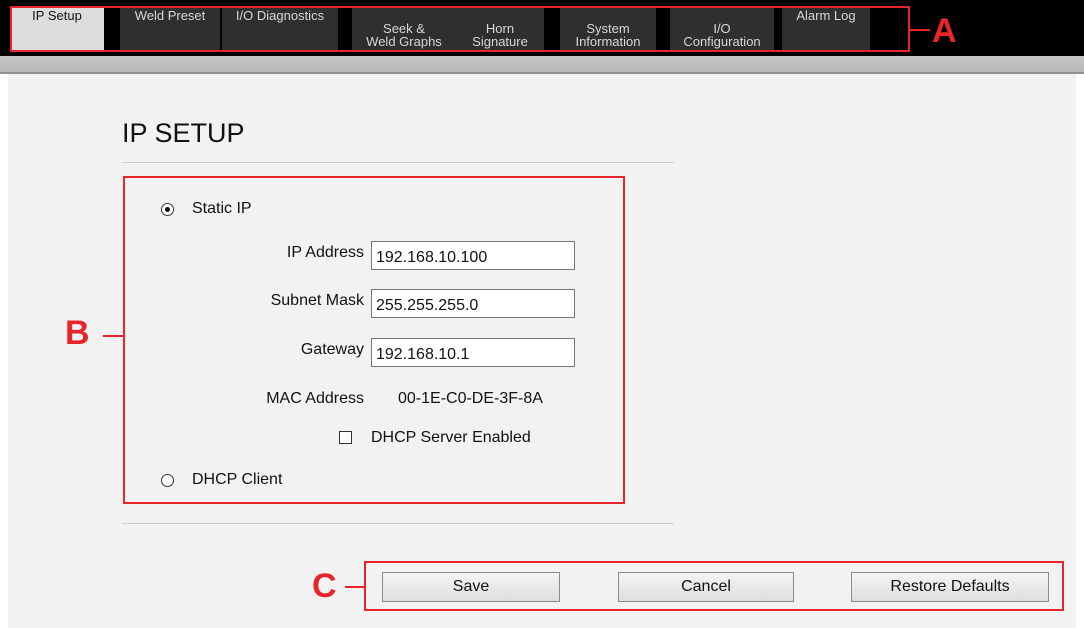 The height and width of the screenshot is (628, 1084). Describe the element at coordinates (460, 29) in the screenshot. I see `callout-box-a` at that location.